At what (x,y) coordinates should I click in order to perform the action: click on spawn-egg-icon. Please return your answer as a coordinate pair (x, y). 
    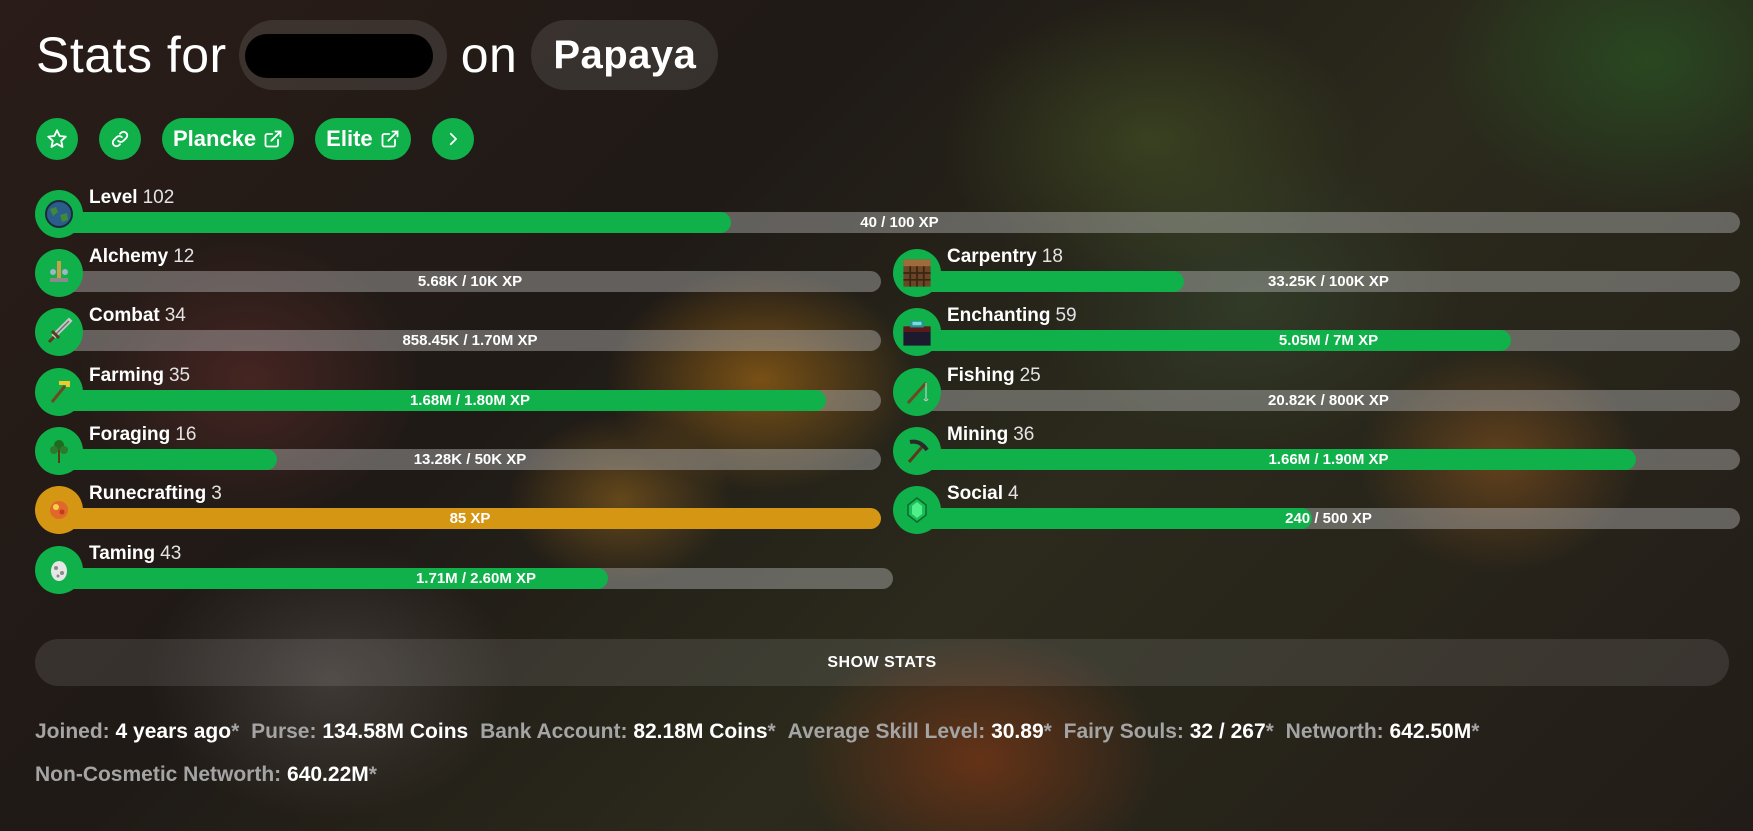
    Looking at the image, I should click on (59, 570).